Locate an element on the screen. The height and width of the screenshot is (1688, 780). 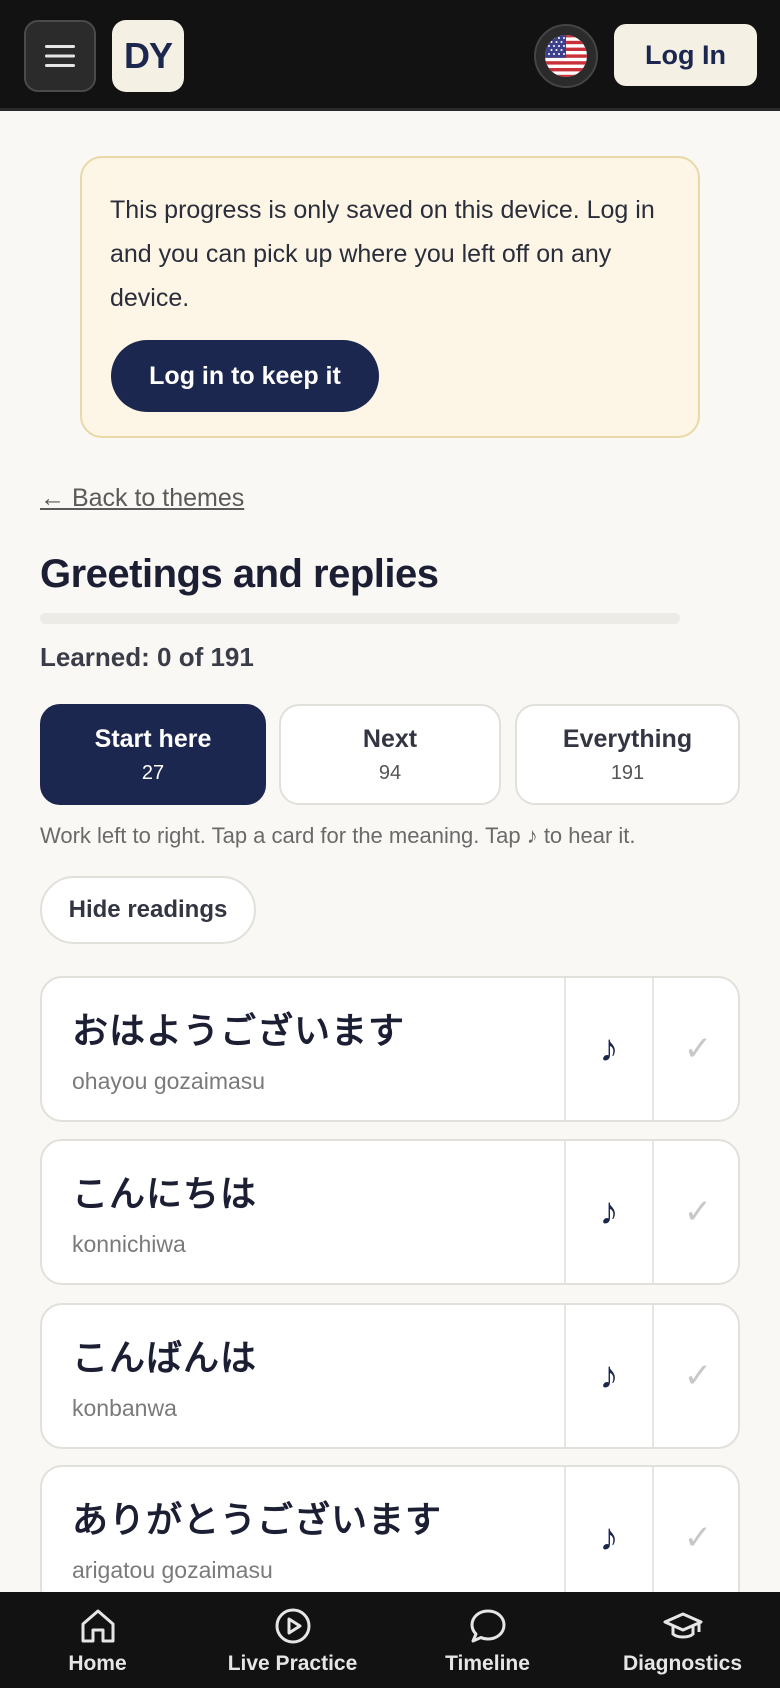
hide-readings-button: Hide readings is located at coordinates (148, 910).